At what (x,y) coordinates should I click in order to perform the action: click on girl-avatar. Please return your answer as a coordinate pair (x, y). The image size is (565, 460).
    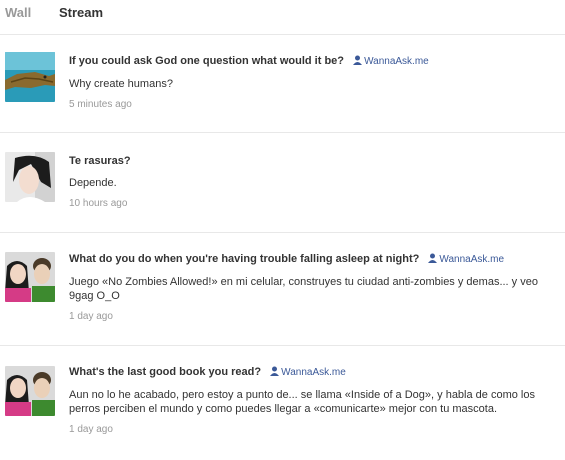
    Looking at the image, I should click on (30, 177).